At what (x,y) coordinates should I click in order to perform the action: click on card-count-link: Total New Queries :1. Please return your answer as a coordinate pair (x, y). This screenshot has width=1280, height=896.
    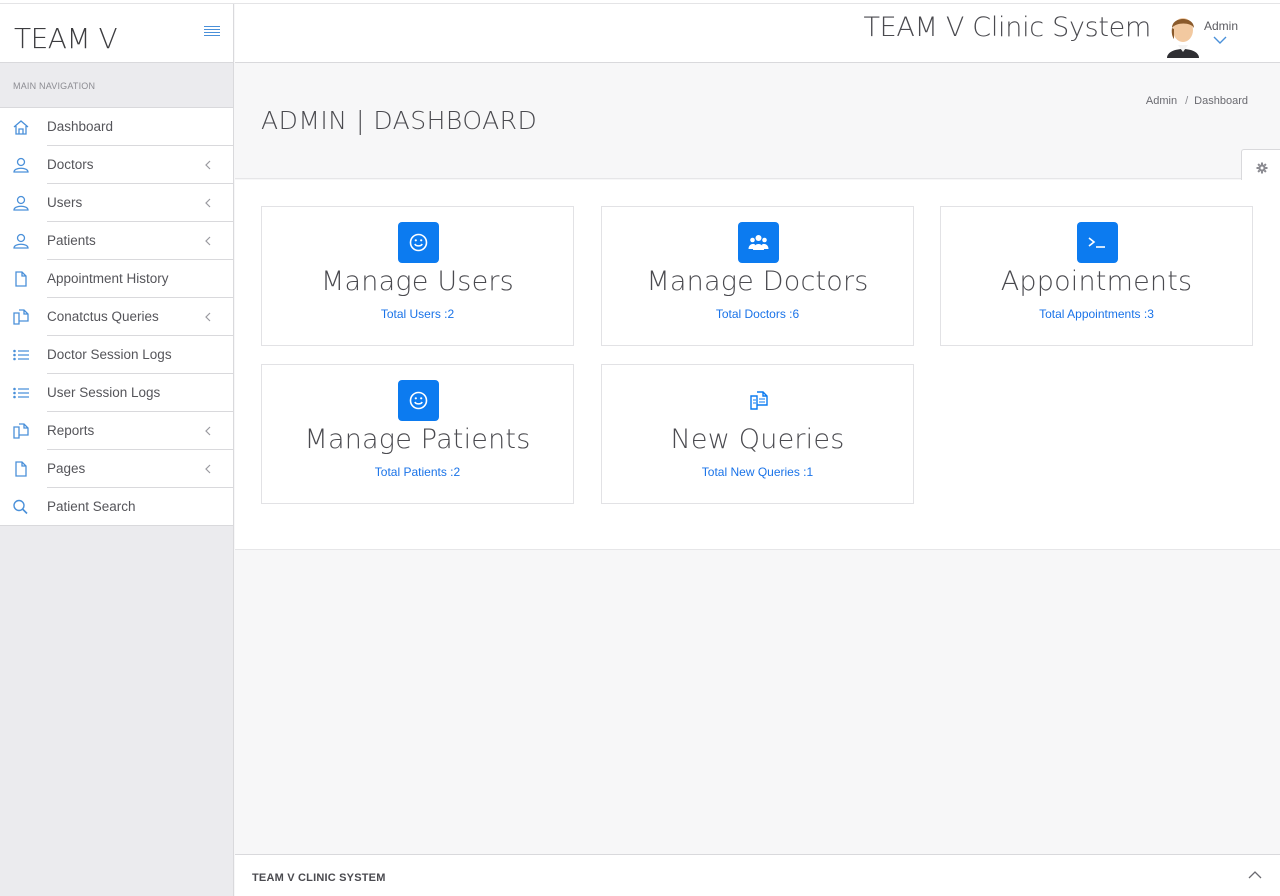
    Looking at the image, I should click on (757, 472).